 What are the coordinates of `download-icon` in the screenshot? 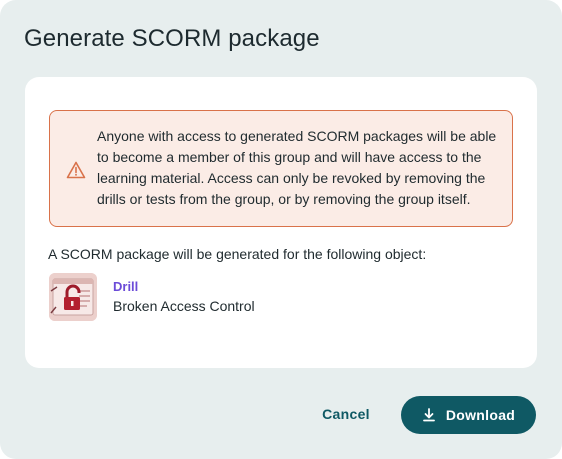 It's located at (429, 415).